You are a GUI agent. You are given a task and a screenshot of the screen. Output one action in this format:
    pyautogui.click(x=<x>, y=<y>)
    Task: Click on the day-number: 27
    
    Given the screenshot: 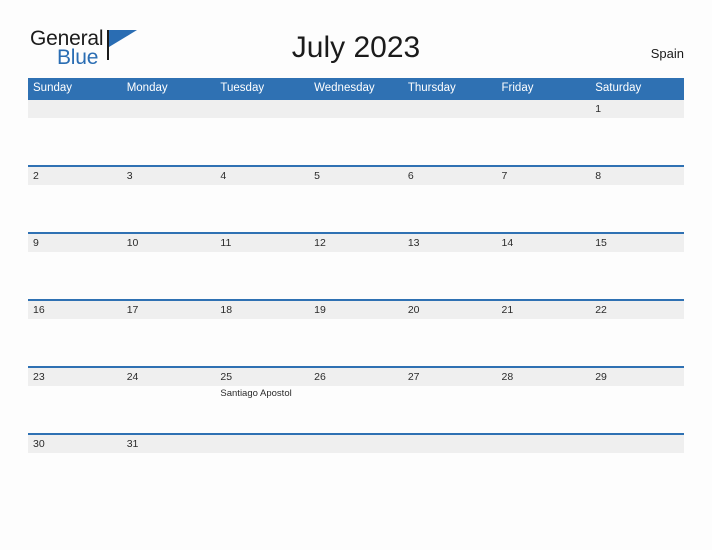 What is the action you would take?
    pyautogui.click(x=449, y=377)
    